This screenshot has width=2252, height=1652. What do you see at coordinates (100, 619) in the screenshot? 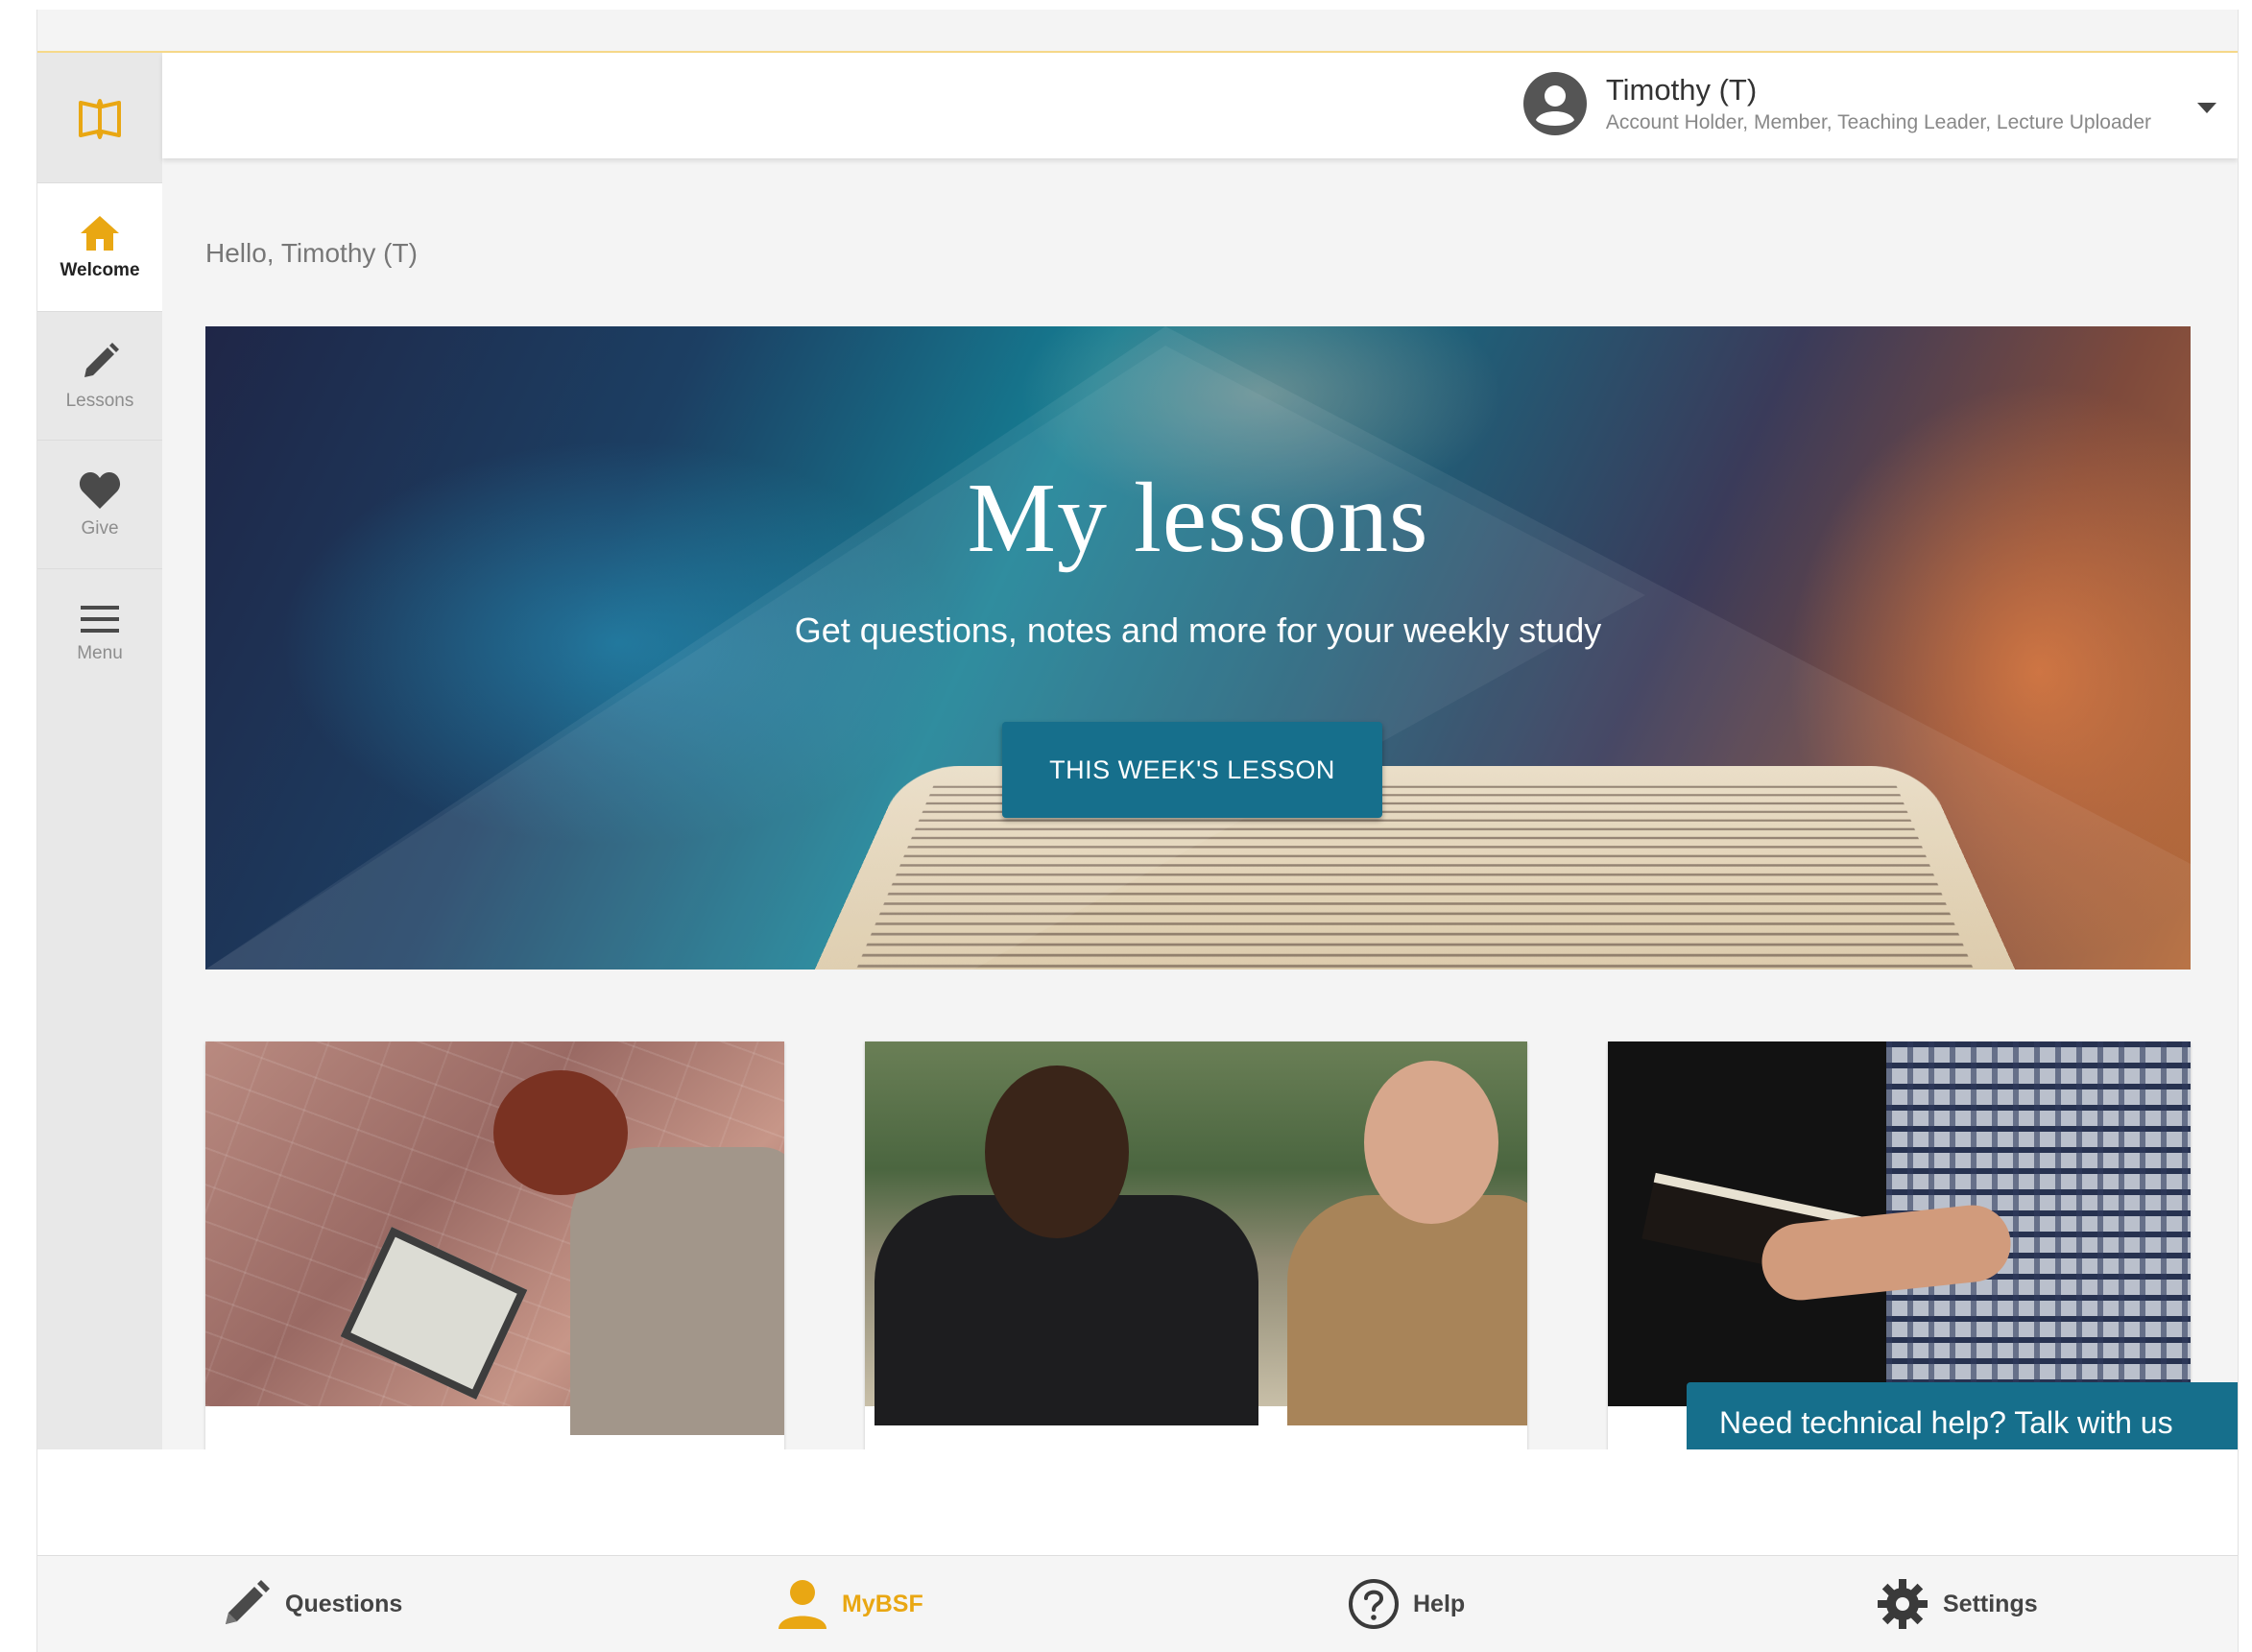
I see `hamburger-menu-icon` at bounding box center [100, 619].